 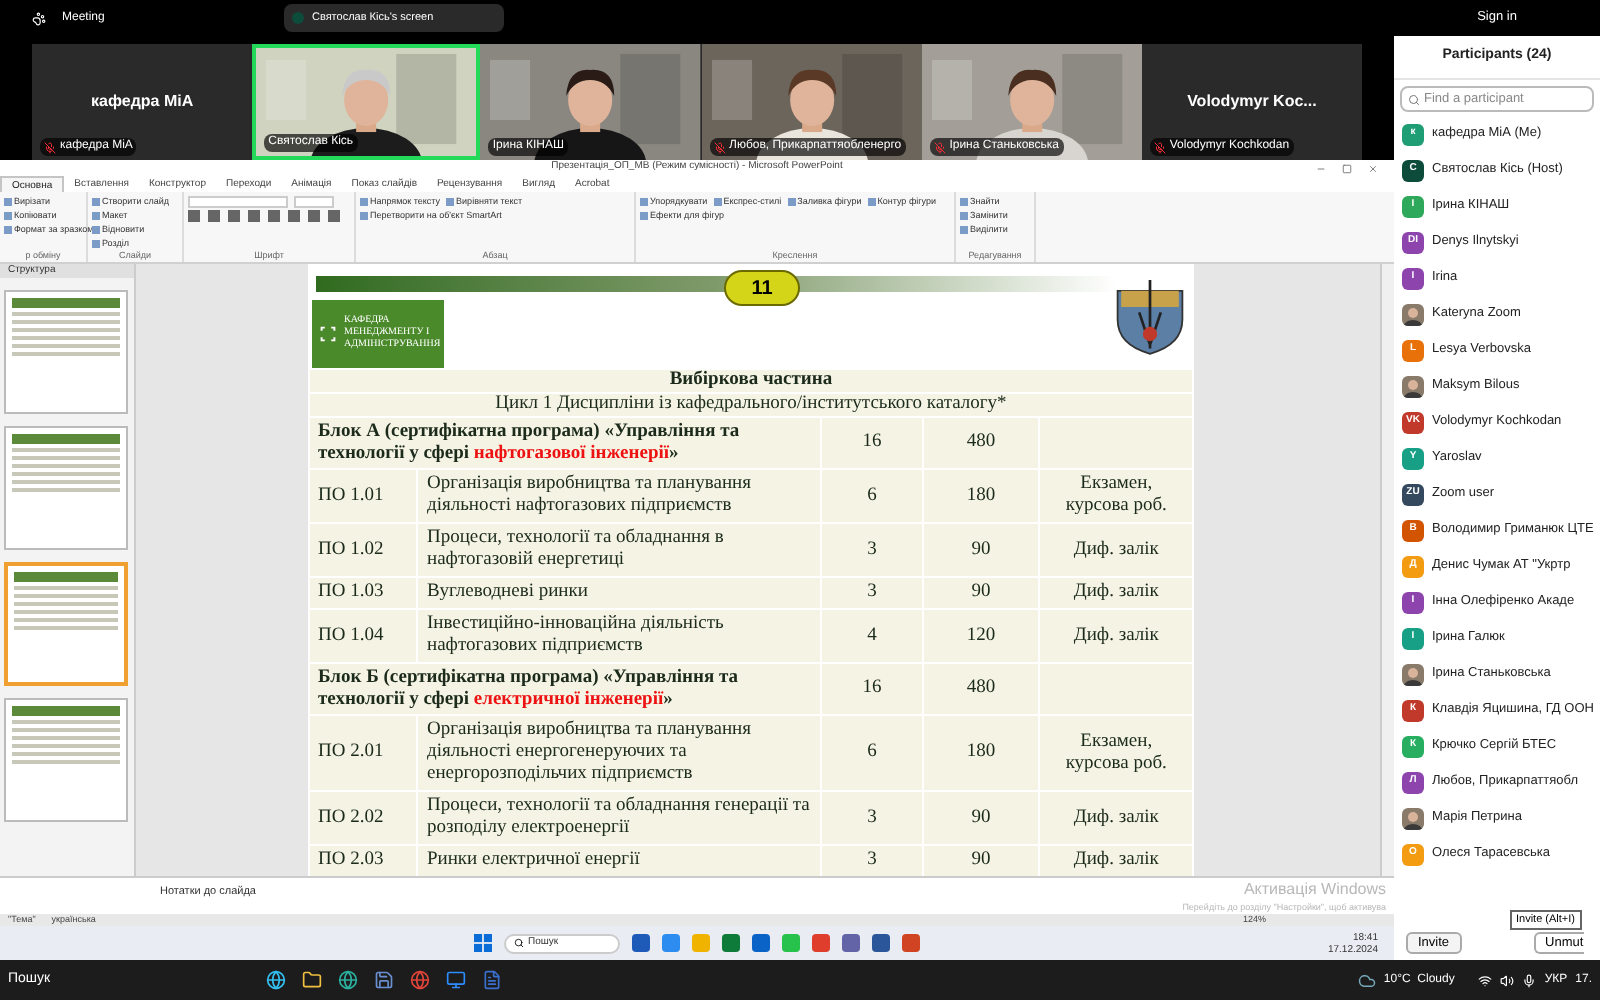 What do you see at coordinates (39, 18) in the screenshot?
I see `paw-icon` at bounding box center [39, 18].